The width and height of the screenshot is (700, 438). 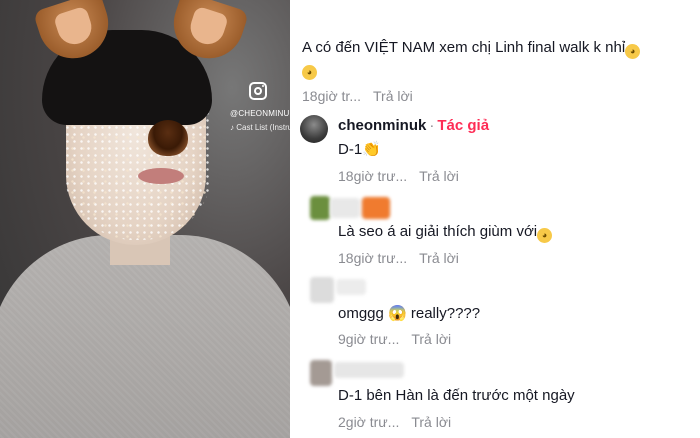 What do you see at coordinates (456, 395) in the screenshot?
I see `comment-text: D-1 bên Hàn là đến trước một ngày` at bounding box center [456, 395].